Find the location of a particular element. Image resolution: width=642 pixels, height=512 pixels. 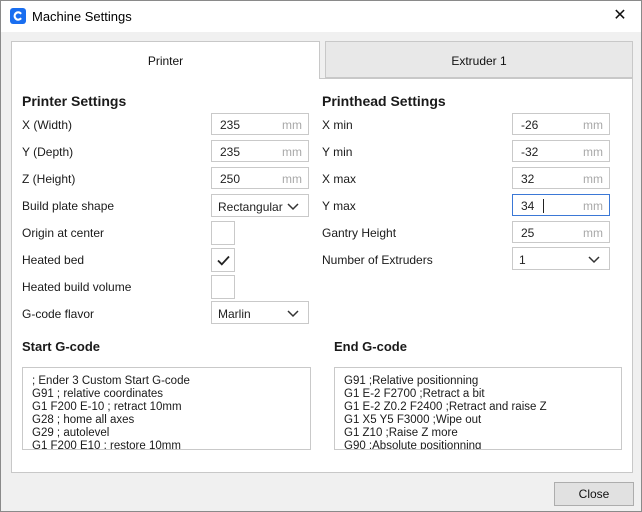

tab-extruder-1: Extruder 1 is located at coordinates (479, 59).